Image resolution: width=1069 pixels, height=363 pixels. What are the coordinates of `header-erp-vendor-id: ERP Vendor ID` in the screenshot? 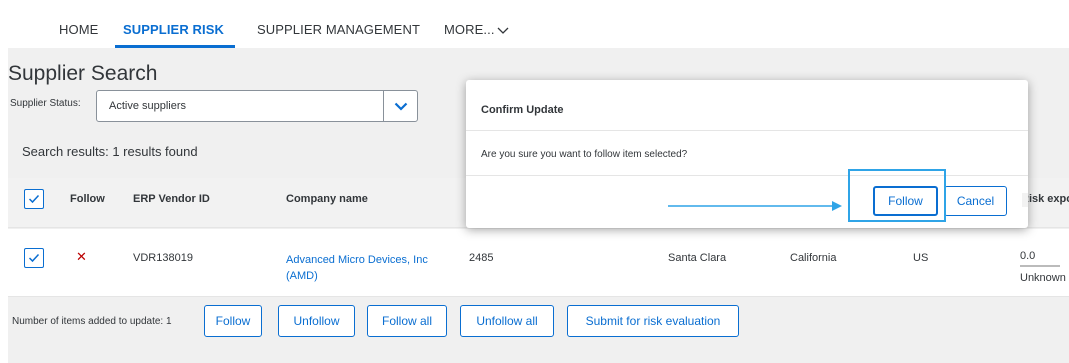 It's located at (171, 199).